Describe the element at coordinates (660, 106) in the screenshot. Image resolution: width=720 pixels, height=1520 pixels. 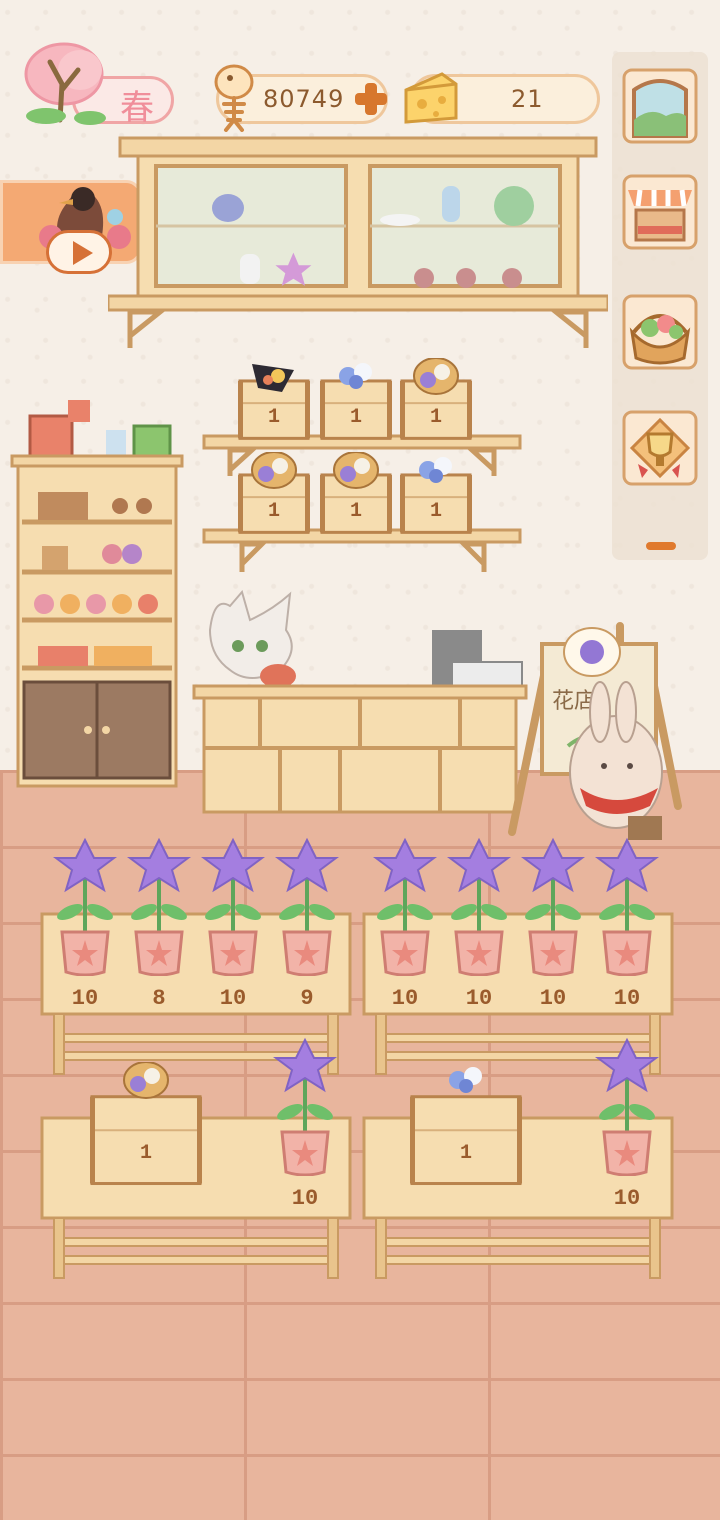
I see `window-scenery-icon` at that location.